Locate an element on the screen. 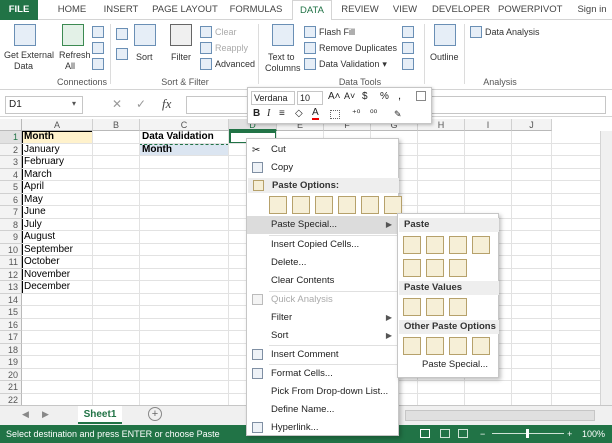 This screenshot has width=612, height=443. row-header-15: 15 is located at coordinates (11, 312).